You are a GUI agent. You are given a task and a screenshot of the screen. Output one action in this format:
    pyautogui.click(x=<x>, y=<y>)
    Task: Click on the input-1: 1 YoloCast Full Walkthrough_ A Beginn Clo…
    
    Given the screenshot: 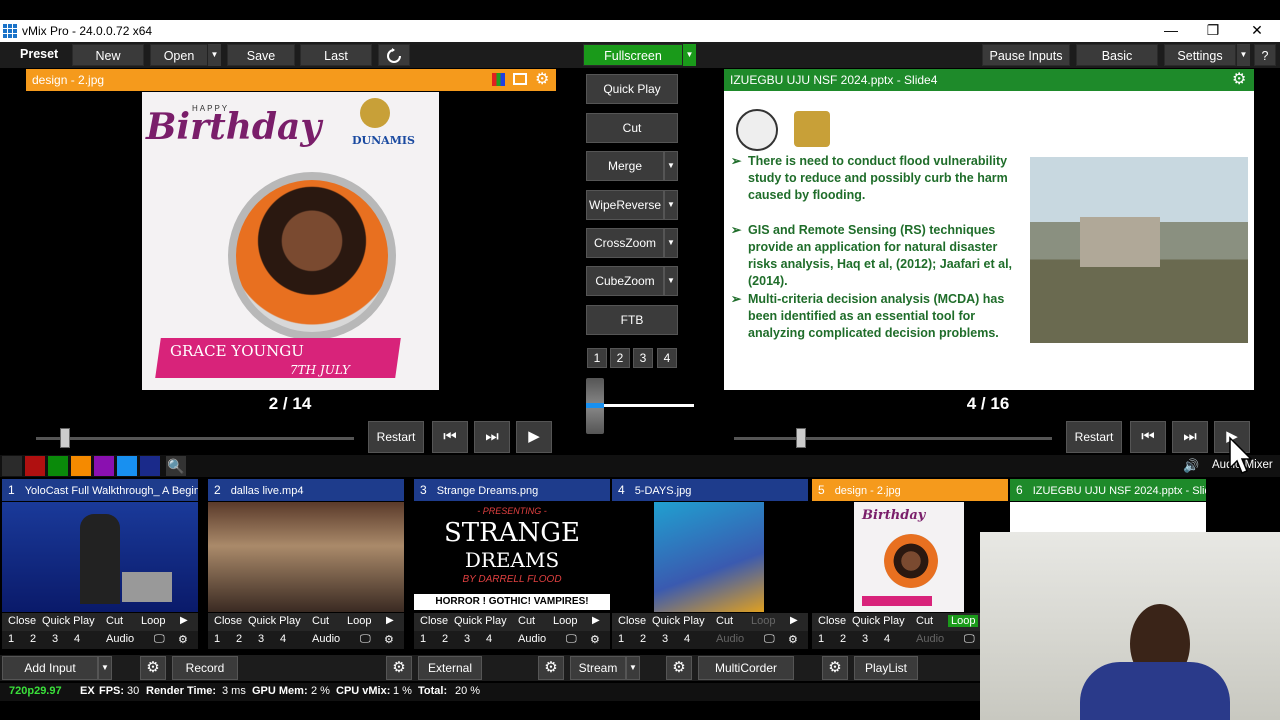 What is the action you would take?
    pyautogui.click(x=100, y=564)
    